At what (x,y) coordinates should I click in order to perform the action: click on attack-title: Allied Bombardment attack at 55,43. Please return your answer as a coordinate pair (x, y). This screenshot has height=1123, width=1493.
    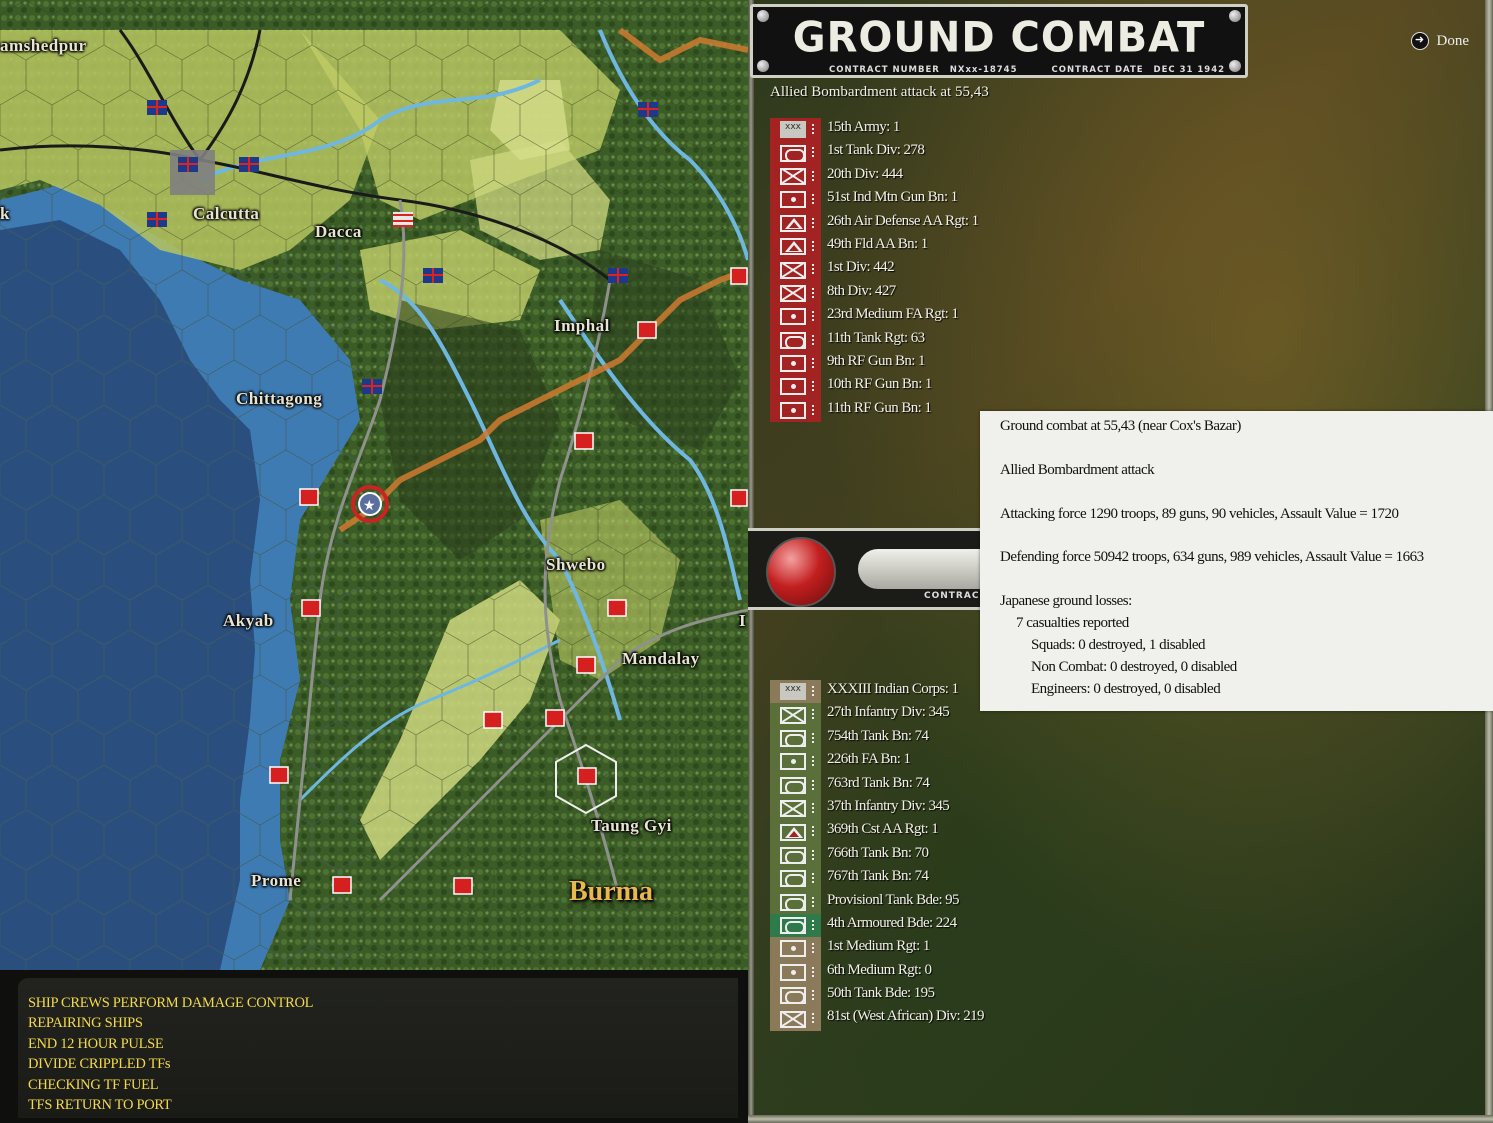
    Looking at the image, I should click on (879, 92).